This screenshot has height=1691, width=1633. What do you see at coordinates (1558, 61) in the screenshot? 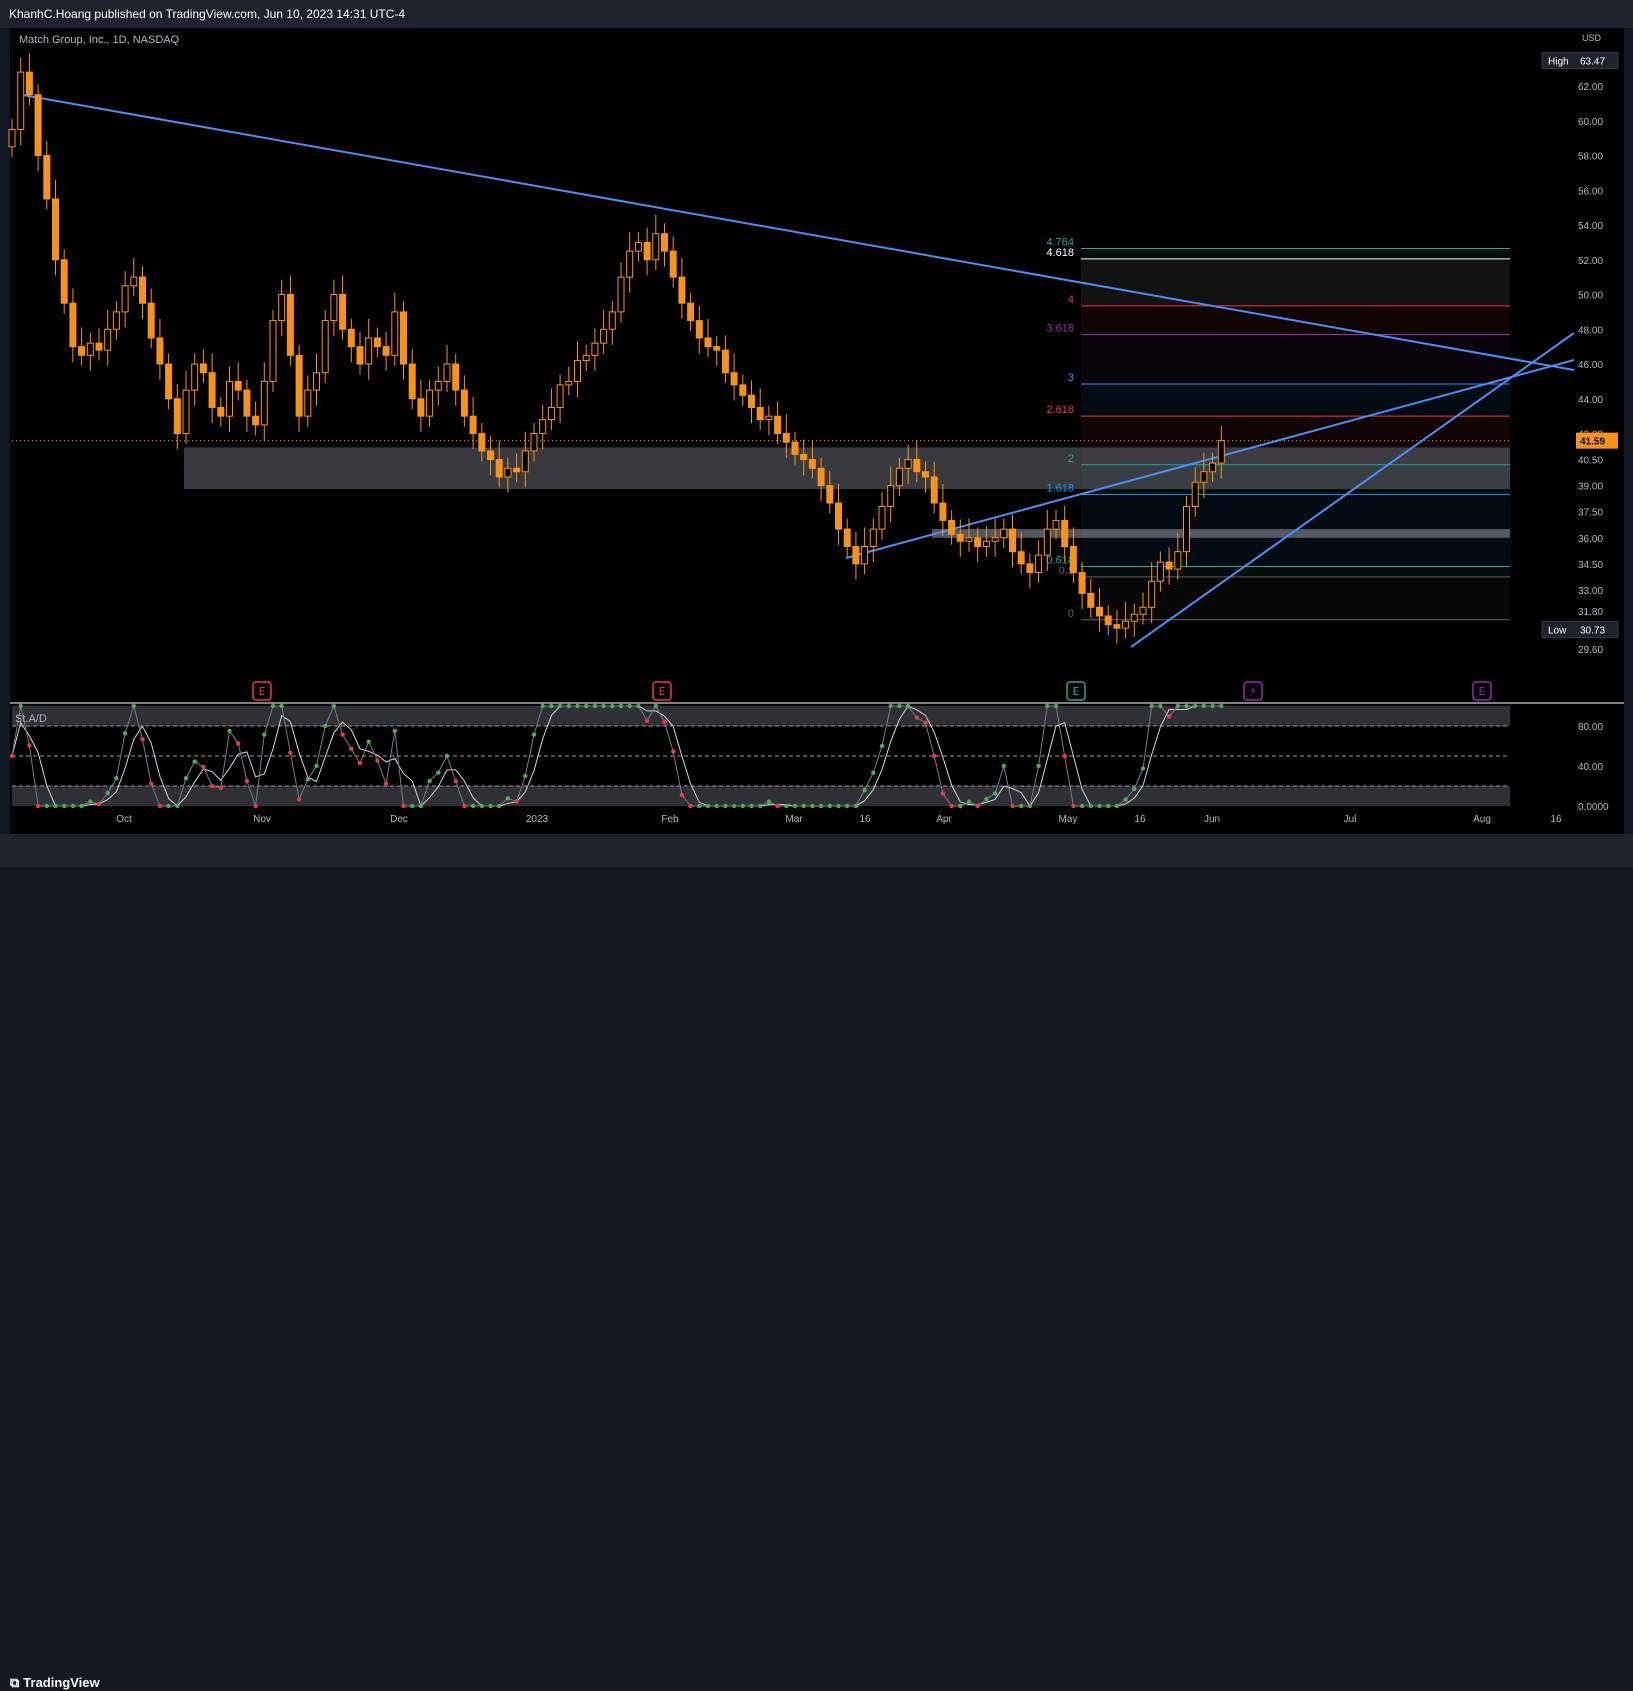
I see `high-label: High` at bounding box center [1558, 61].